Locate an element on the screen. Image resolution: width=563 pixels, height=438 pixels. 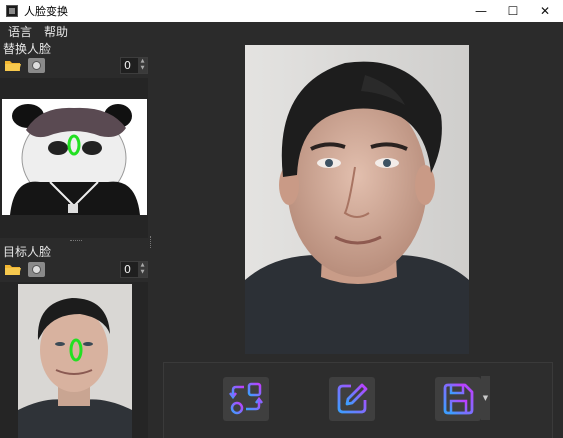
source-face-image is located at coordinates (74, 158).